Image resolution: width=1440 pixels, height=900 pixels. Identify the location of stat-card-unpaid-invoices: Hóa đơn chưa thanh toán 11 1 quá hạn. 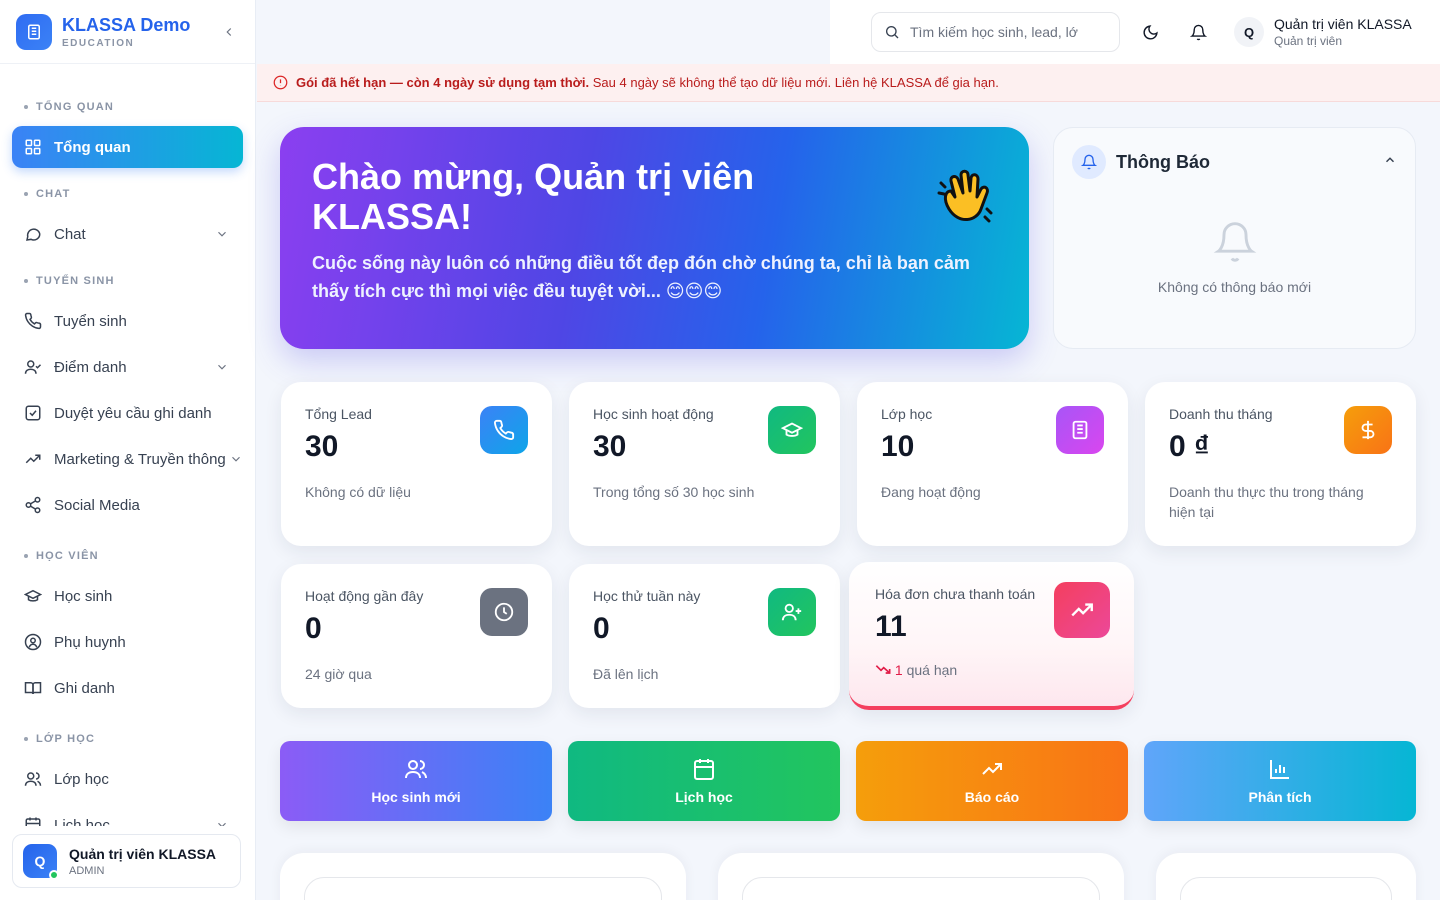
(991, 636).